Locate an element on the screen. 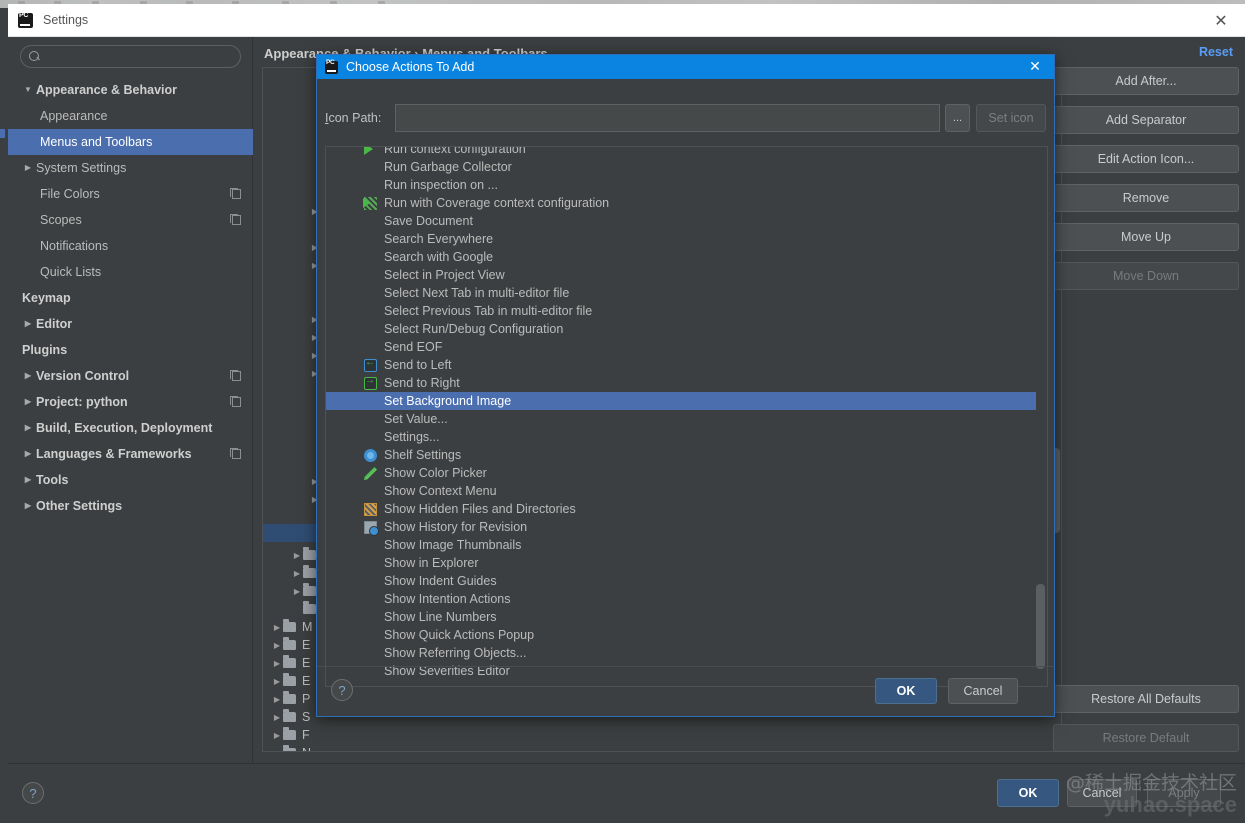  sidebar-item-label: File Colors is located at coordinates (70, 194).